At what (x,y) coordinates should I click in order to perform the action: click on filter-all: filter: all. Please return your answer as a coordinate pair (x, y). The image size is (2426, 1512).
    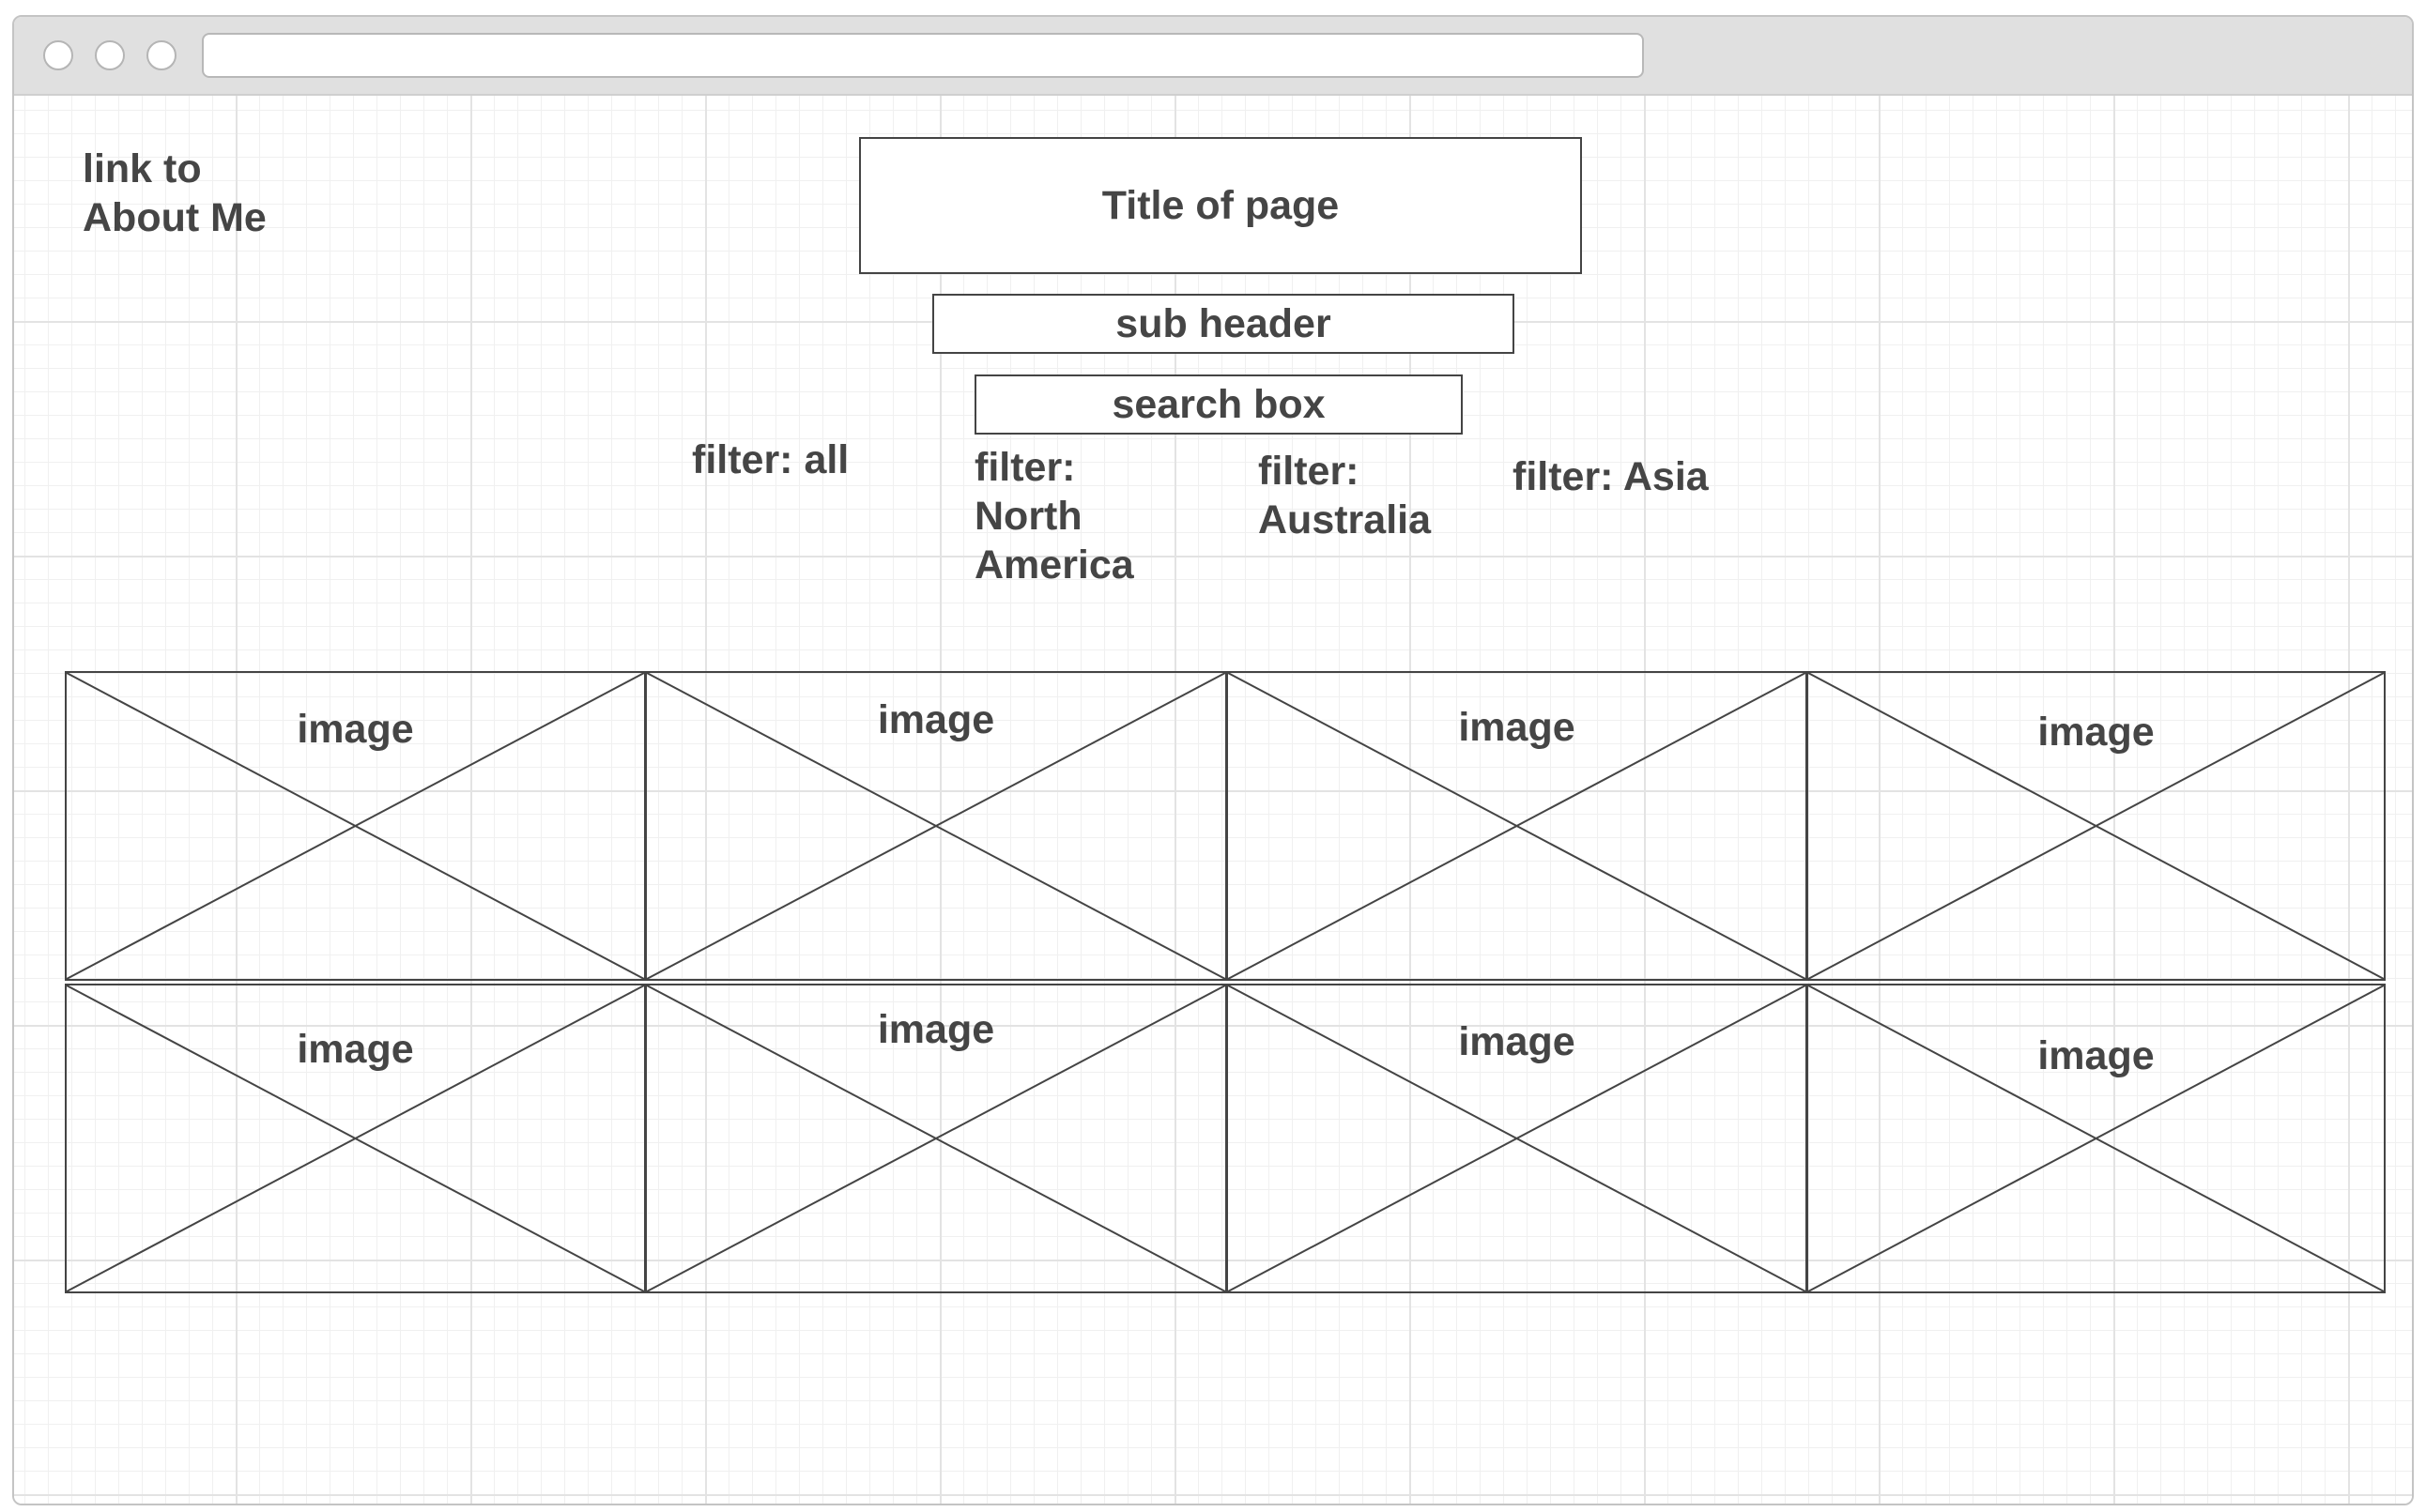
    Looking at the image, I should click on (771, 459).